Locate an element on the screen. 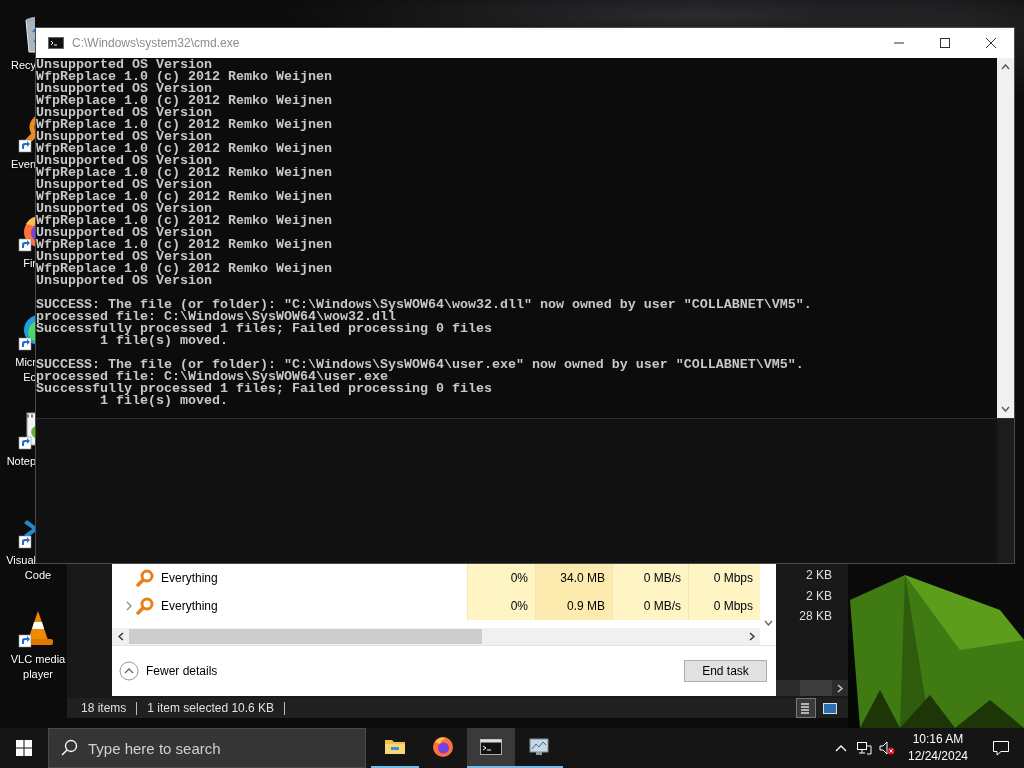 This screenshot has width=1024, height=768. file-size: 28 KB is located at coordinates (815, 616).